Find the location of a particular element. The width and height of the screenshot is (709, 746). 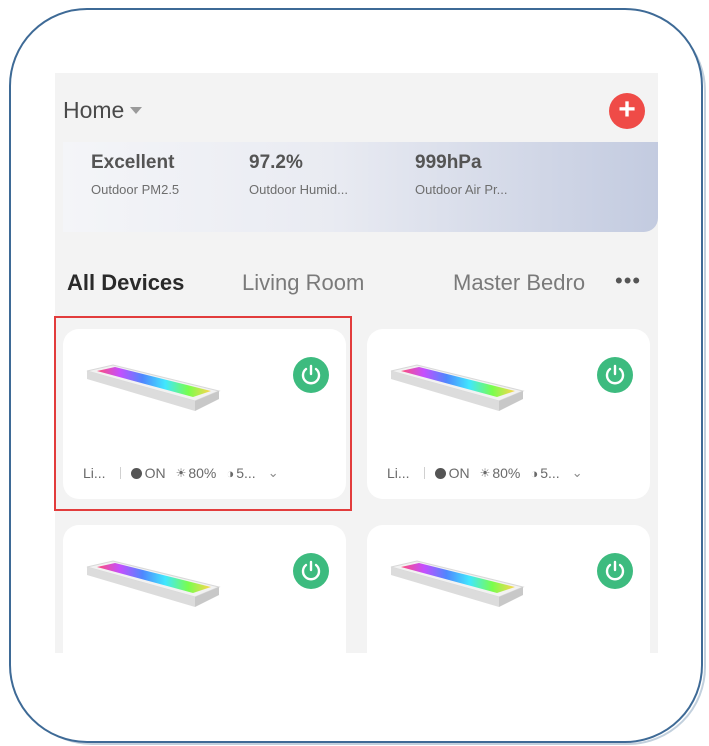

add-device-button: + is located at coordinates (627, 111).